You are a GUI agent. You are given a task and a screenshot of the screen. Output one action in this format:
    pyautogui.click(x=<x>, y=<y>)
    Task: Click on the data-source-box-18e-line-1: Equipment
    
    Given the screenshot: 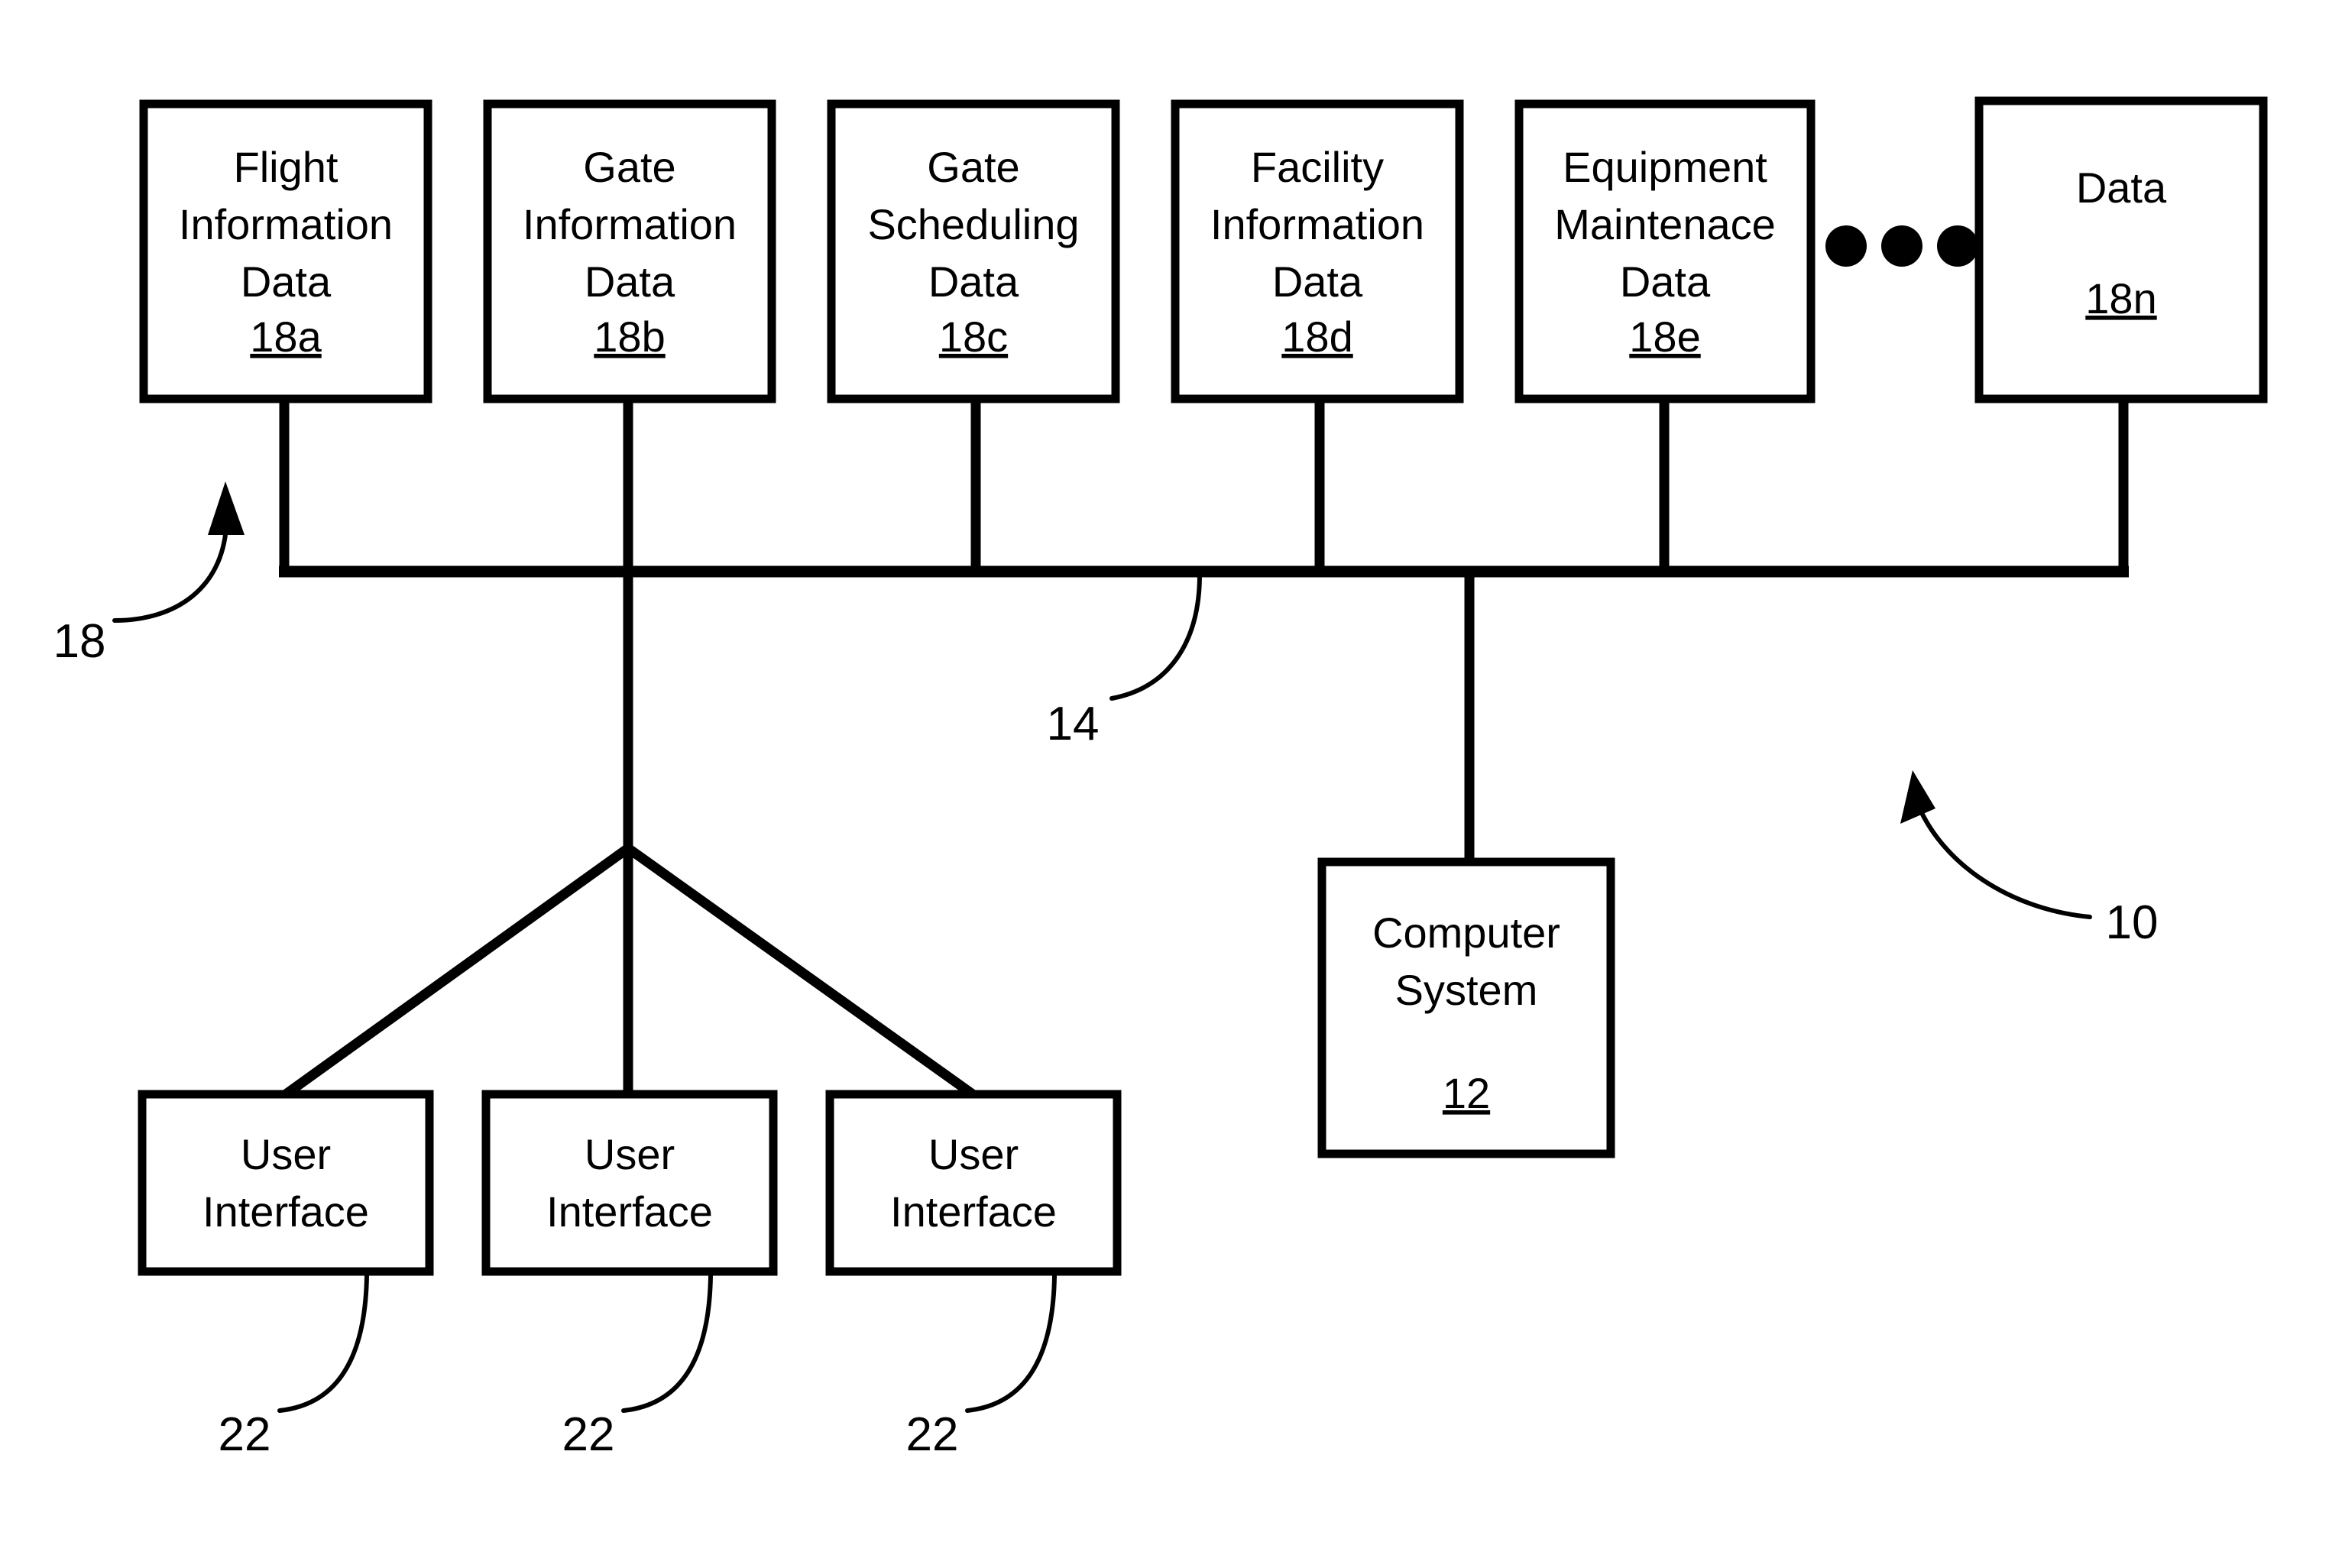 What is the action you would take?
    pyautogui.click(x=1665, y=167)
    